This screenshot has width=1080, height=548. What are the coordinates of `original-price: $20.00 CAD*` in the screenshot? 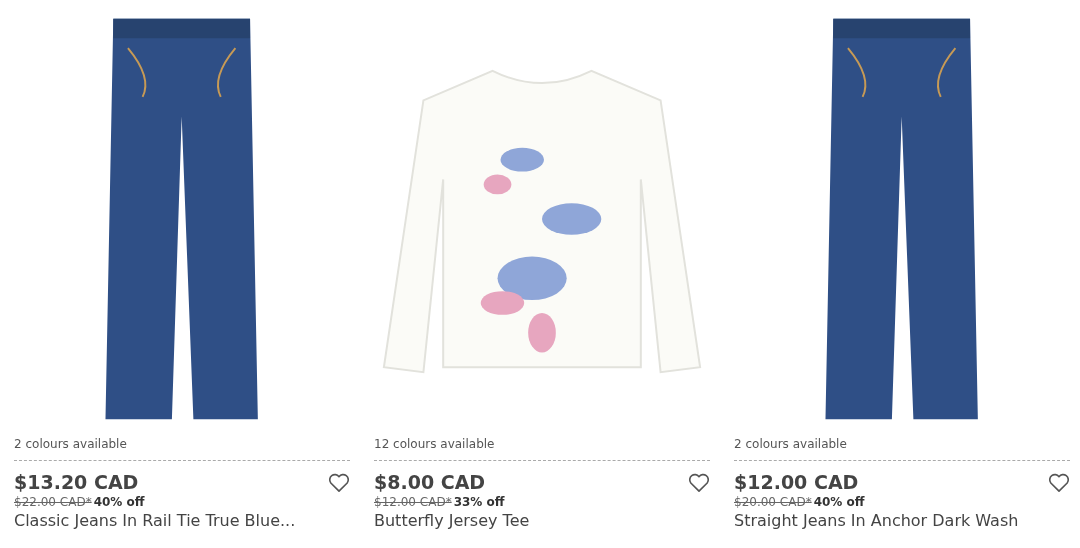 It's located at (773, 502).